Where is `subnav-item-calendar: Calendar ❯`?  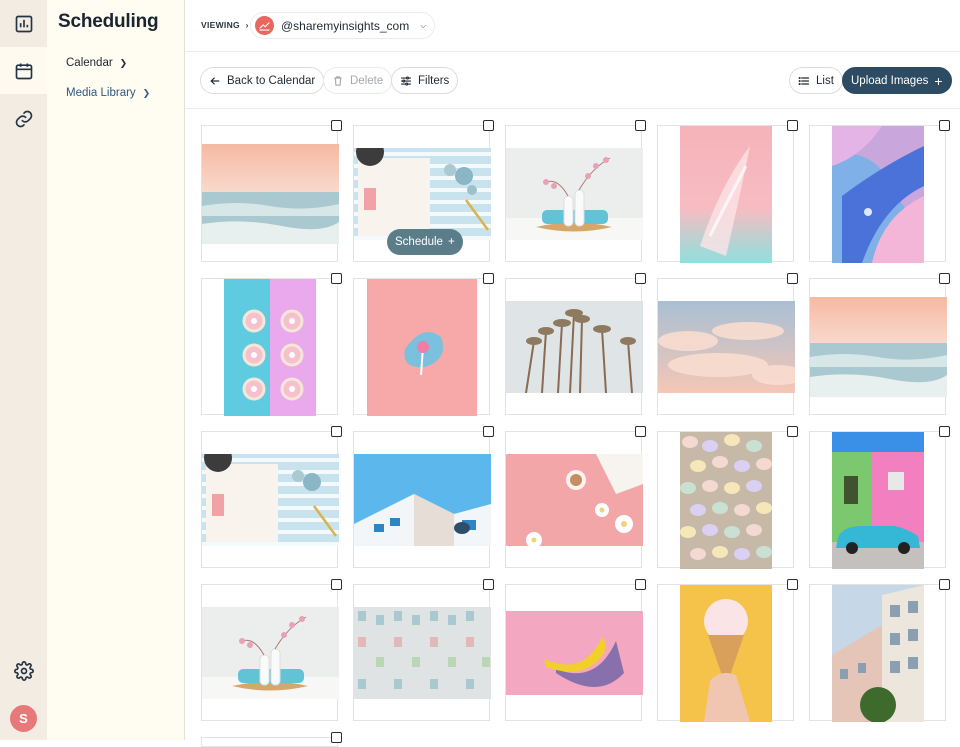
subnav-item-calendar: Calendar ❯ is located at coordinates (96, 63).